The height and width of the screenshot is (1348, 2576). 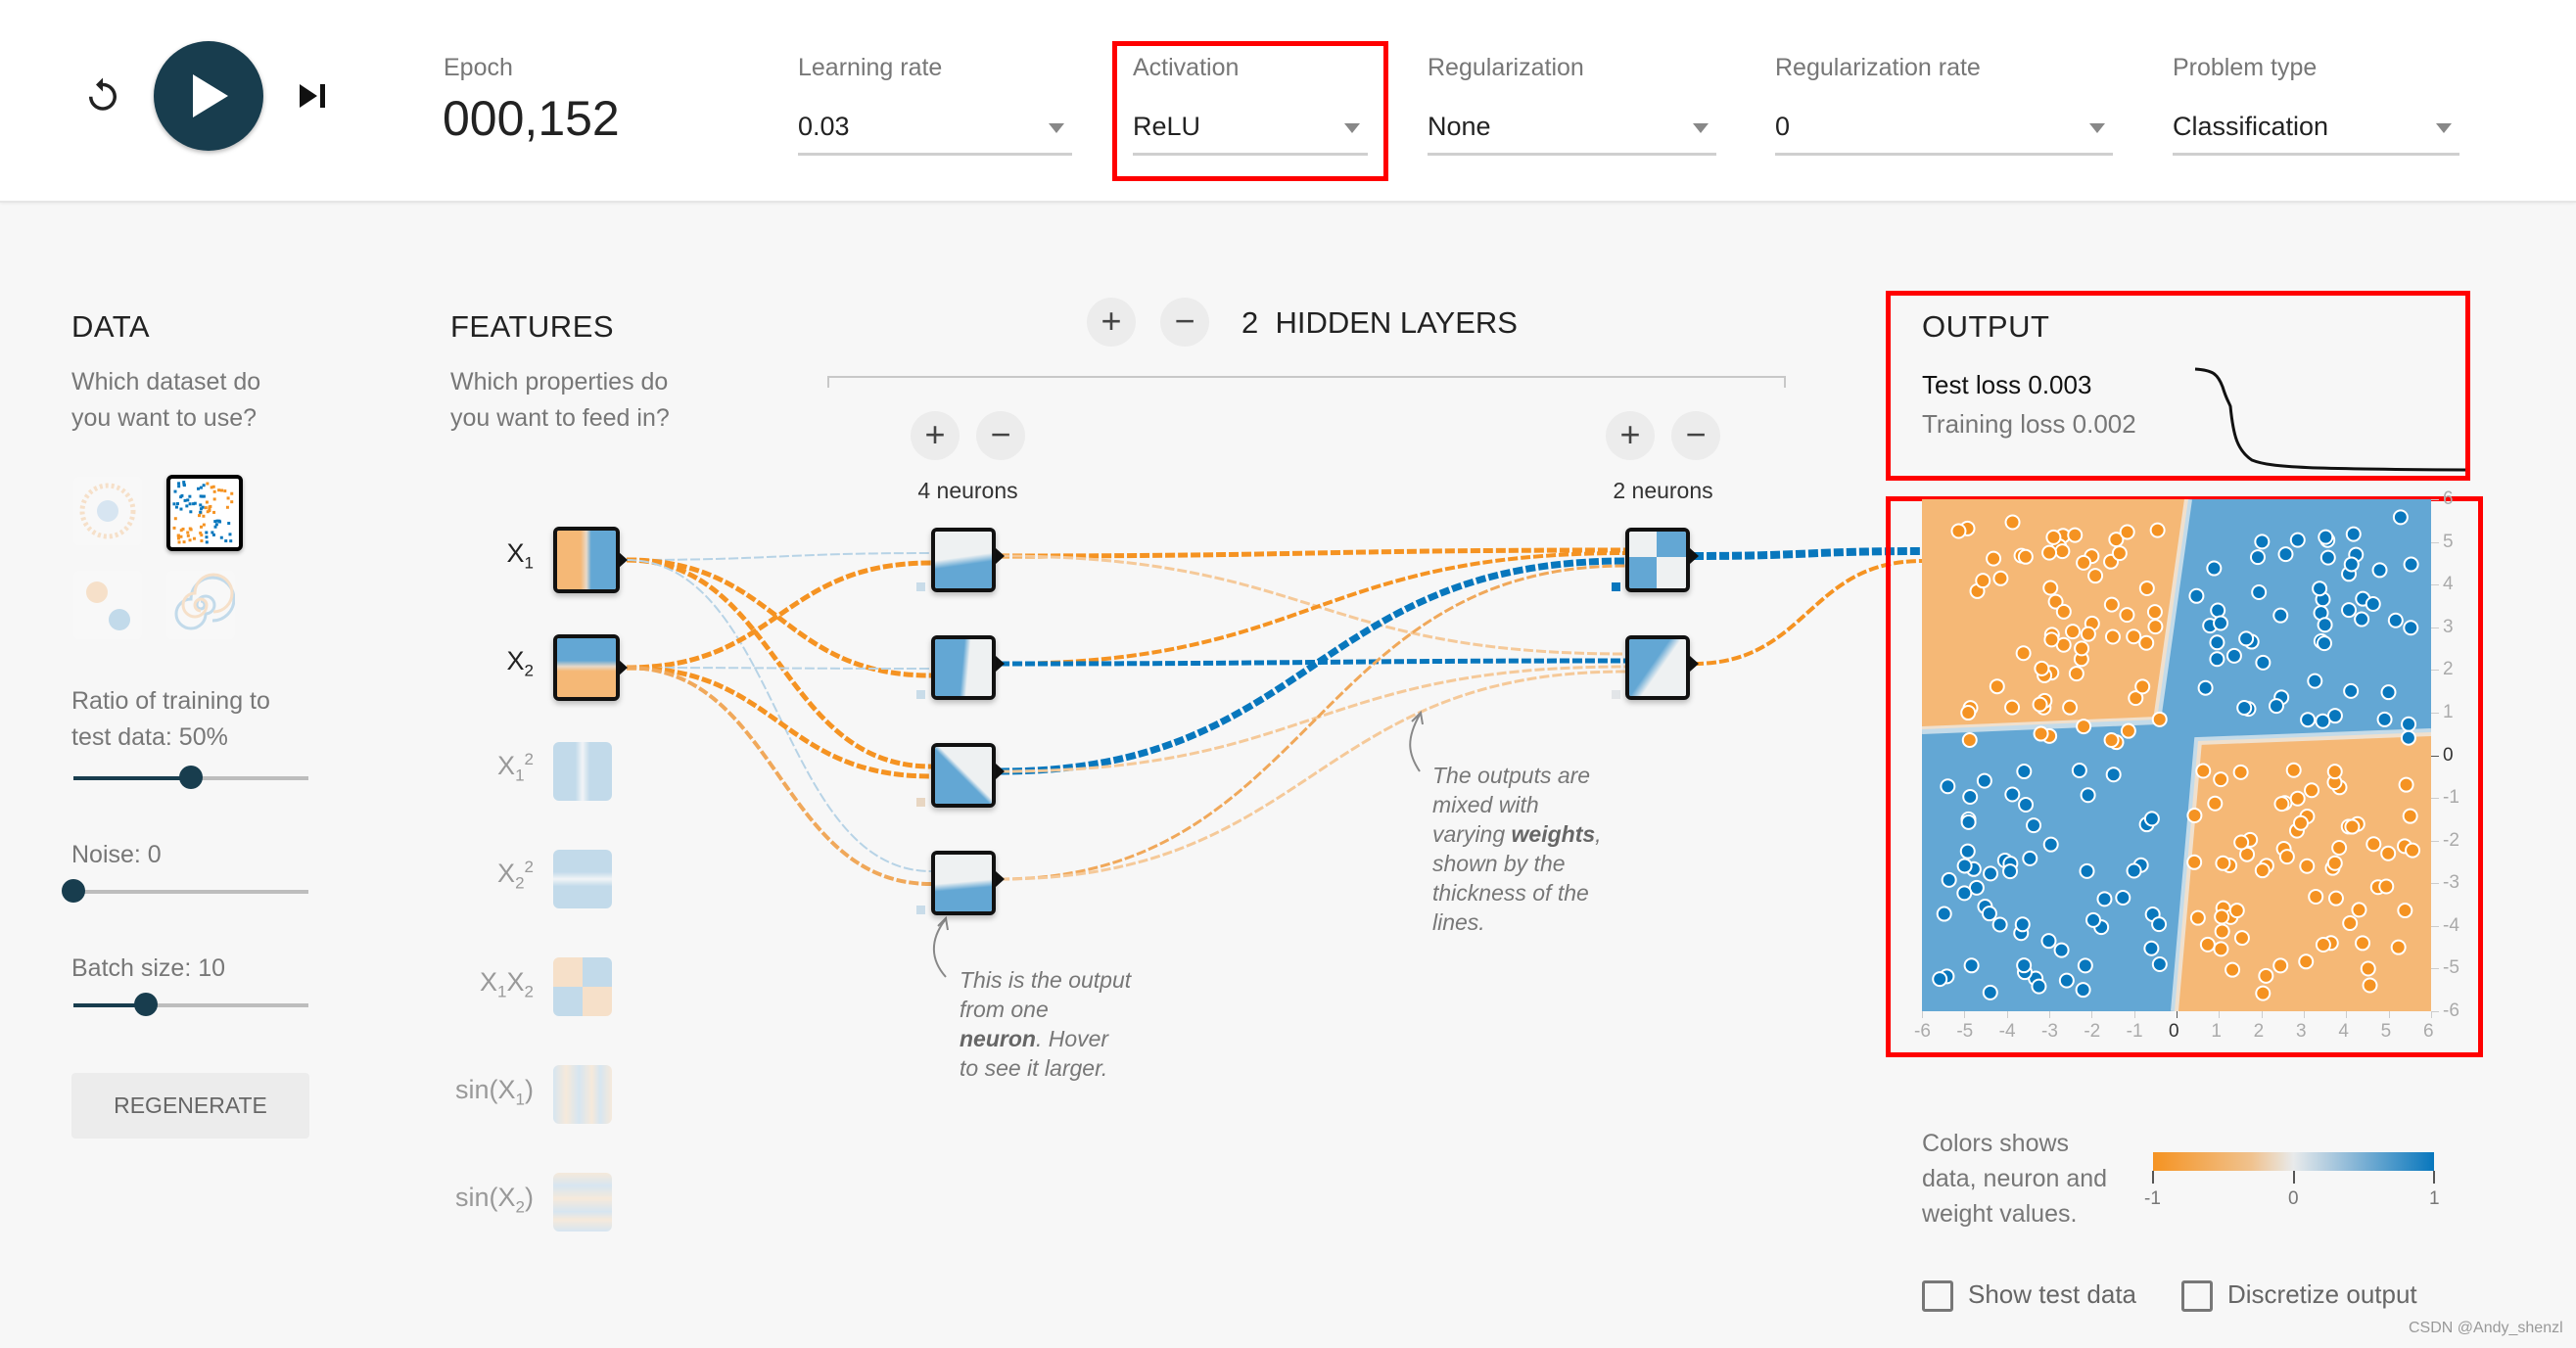 I want to click on hidden-layers-bracket, so click(x=1306, y=382).